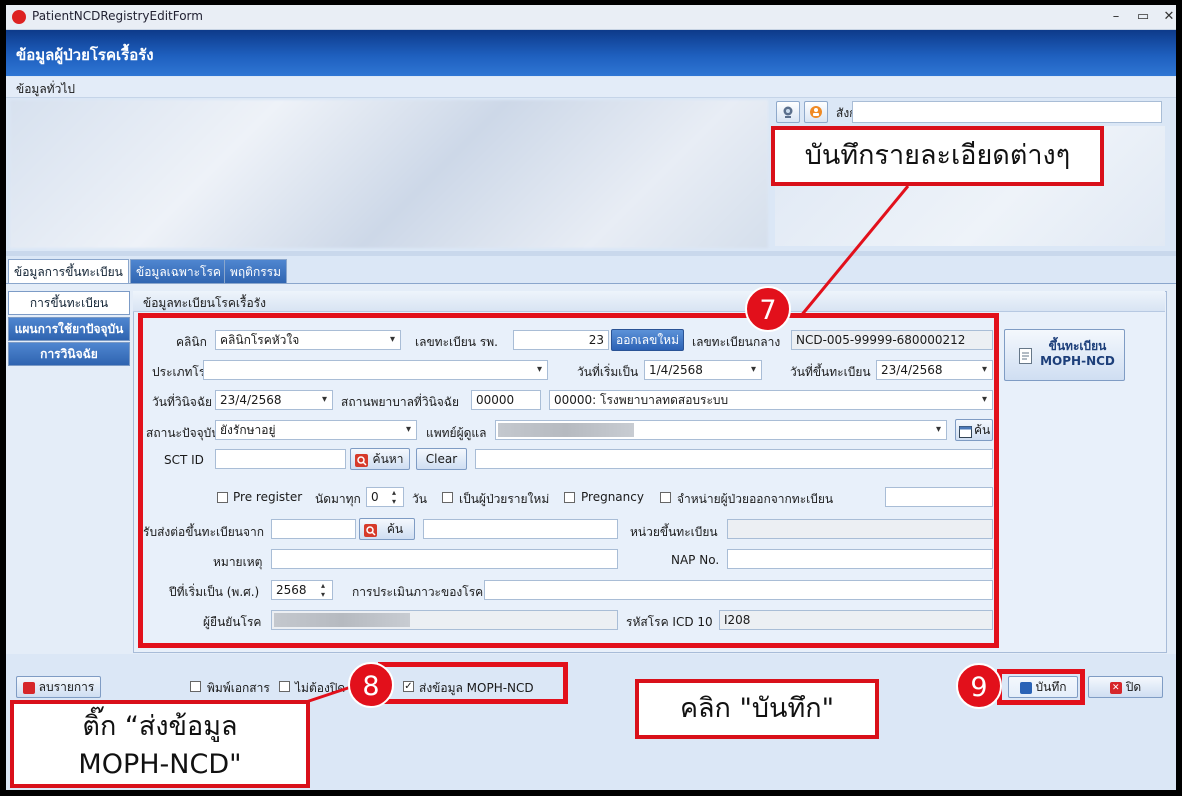 The height and width of the screenshot is (796, 1182). Describe the element at coordinates (979, 686) in the screenshot. I see `badge-9: 9` at that location.